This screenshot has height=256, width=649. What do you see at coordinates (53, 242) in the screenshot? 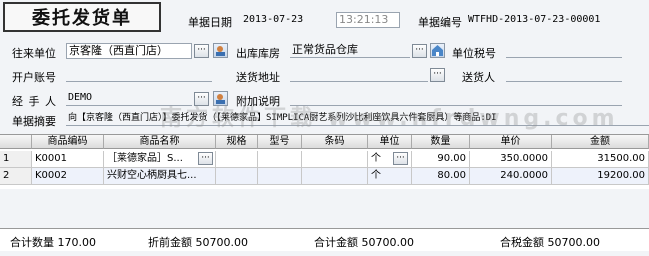
I see `total-qty: 合计数量 170.00` at bounding box center [53, 242].